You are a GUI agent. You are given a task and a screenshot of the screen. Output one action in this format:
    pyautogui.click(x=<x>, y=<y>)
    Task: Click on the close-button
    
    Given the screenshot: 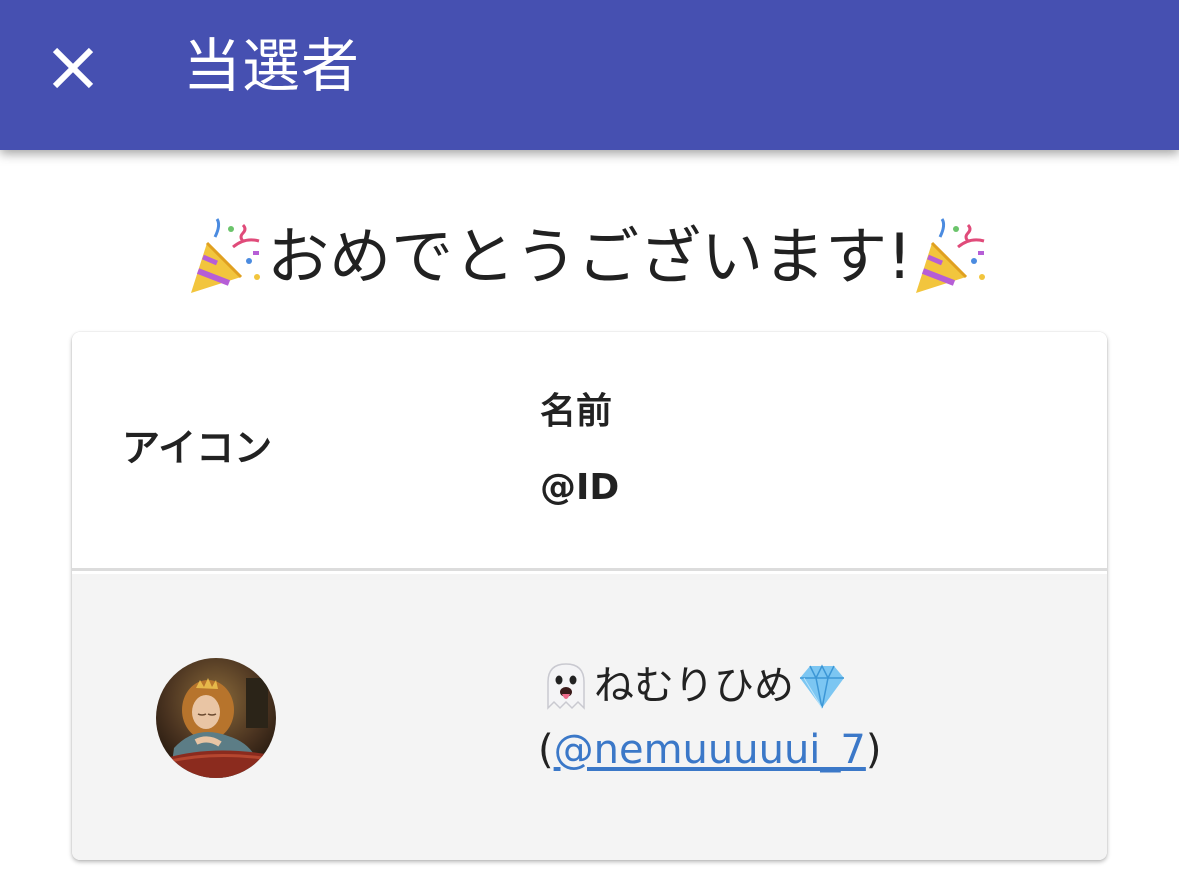 What is the action you would take?
    pyautogui.click(x=73, y=68)
    